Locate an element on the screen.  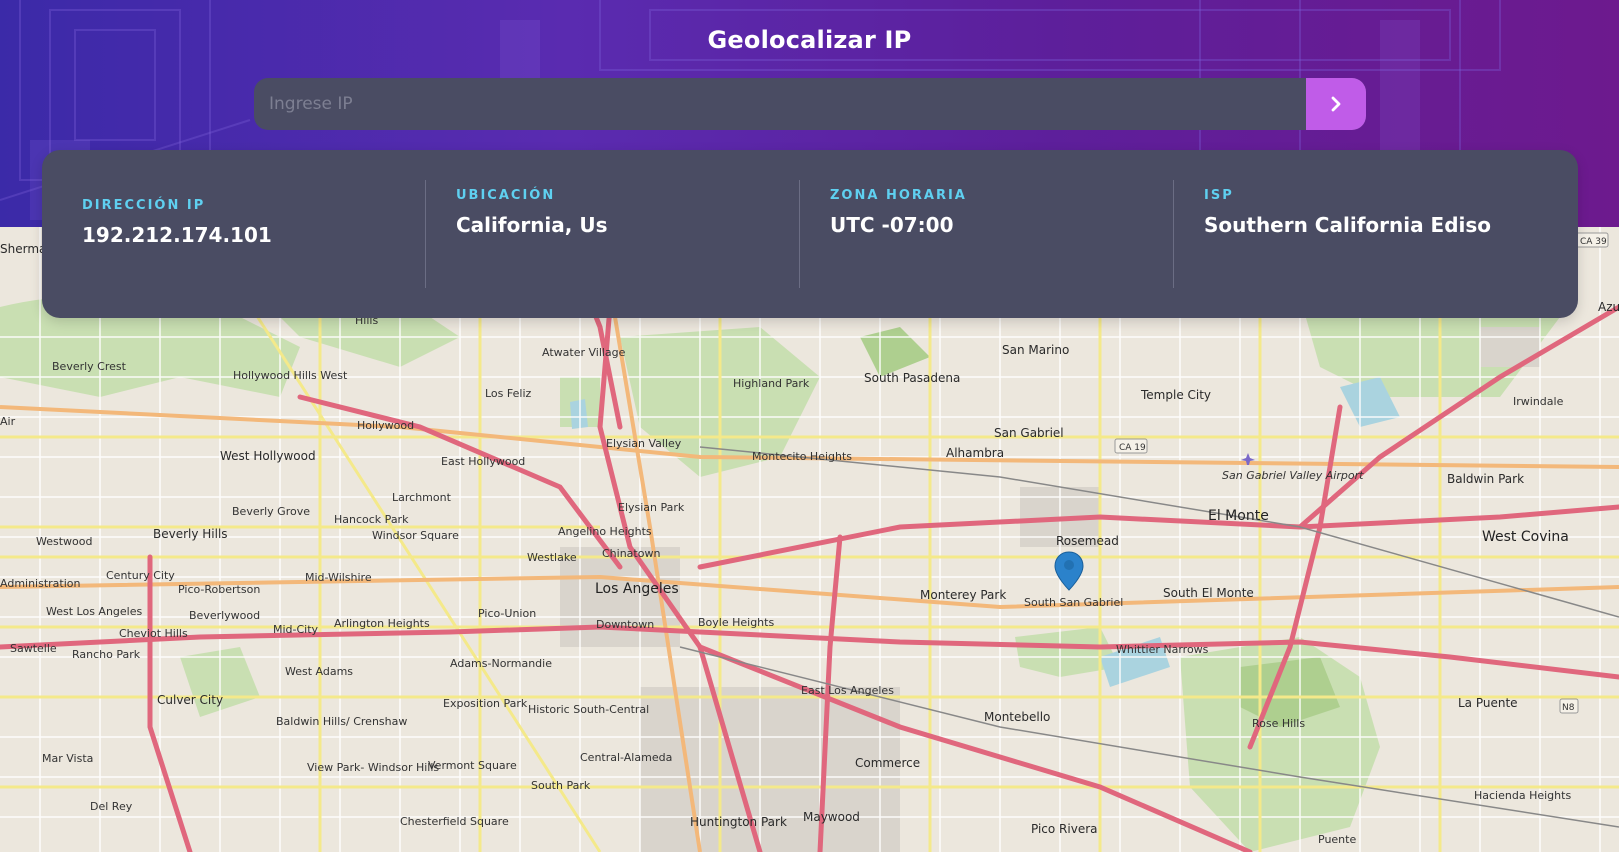
svg-text: N8 is located at coordinates (1568, 708).